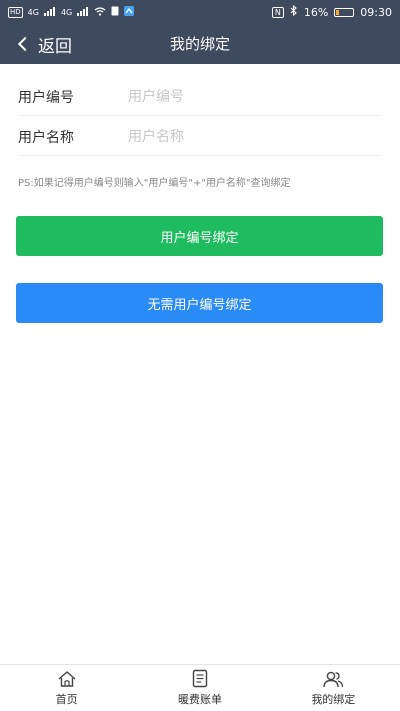  I want to click on tab-bar: 首页 暖费账单 我的绑定, so click(200, 687).